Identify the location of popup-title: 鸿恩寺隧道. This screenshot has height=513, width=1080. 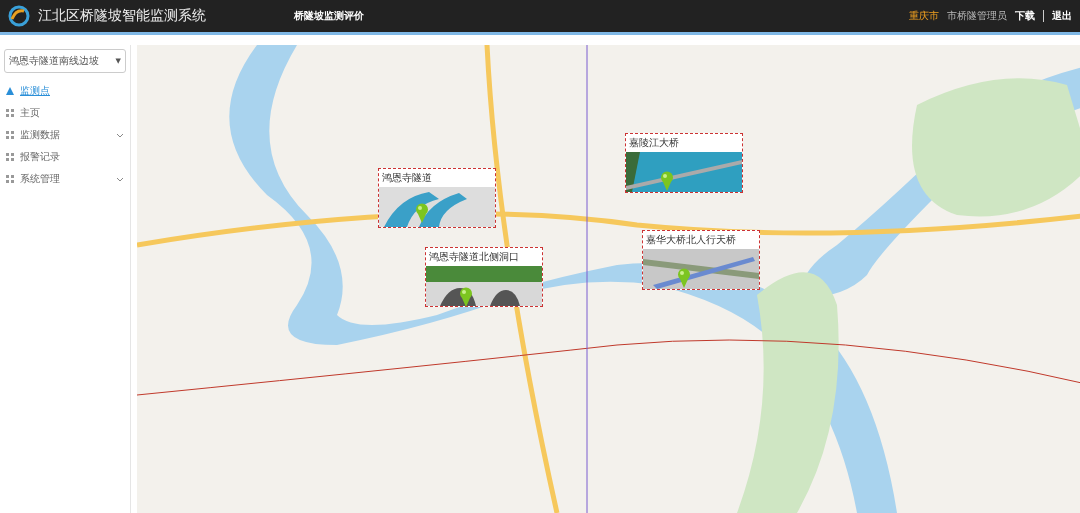
(407, 178).